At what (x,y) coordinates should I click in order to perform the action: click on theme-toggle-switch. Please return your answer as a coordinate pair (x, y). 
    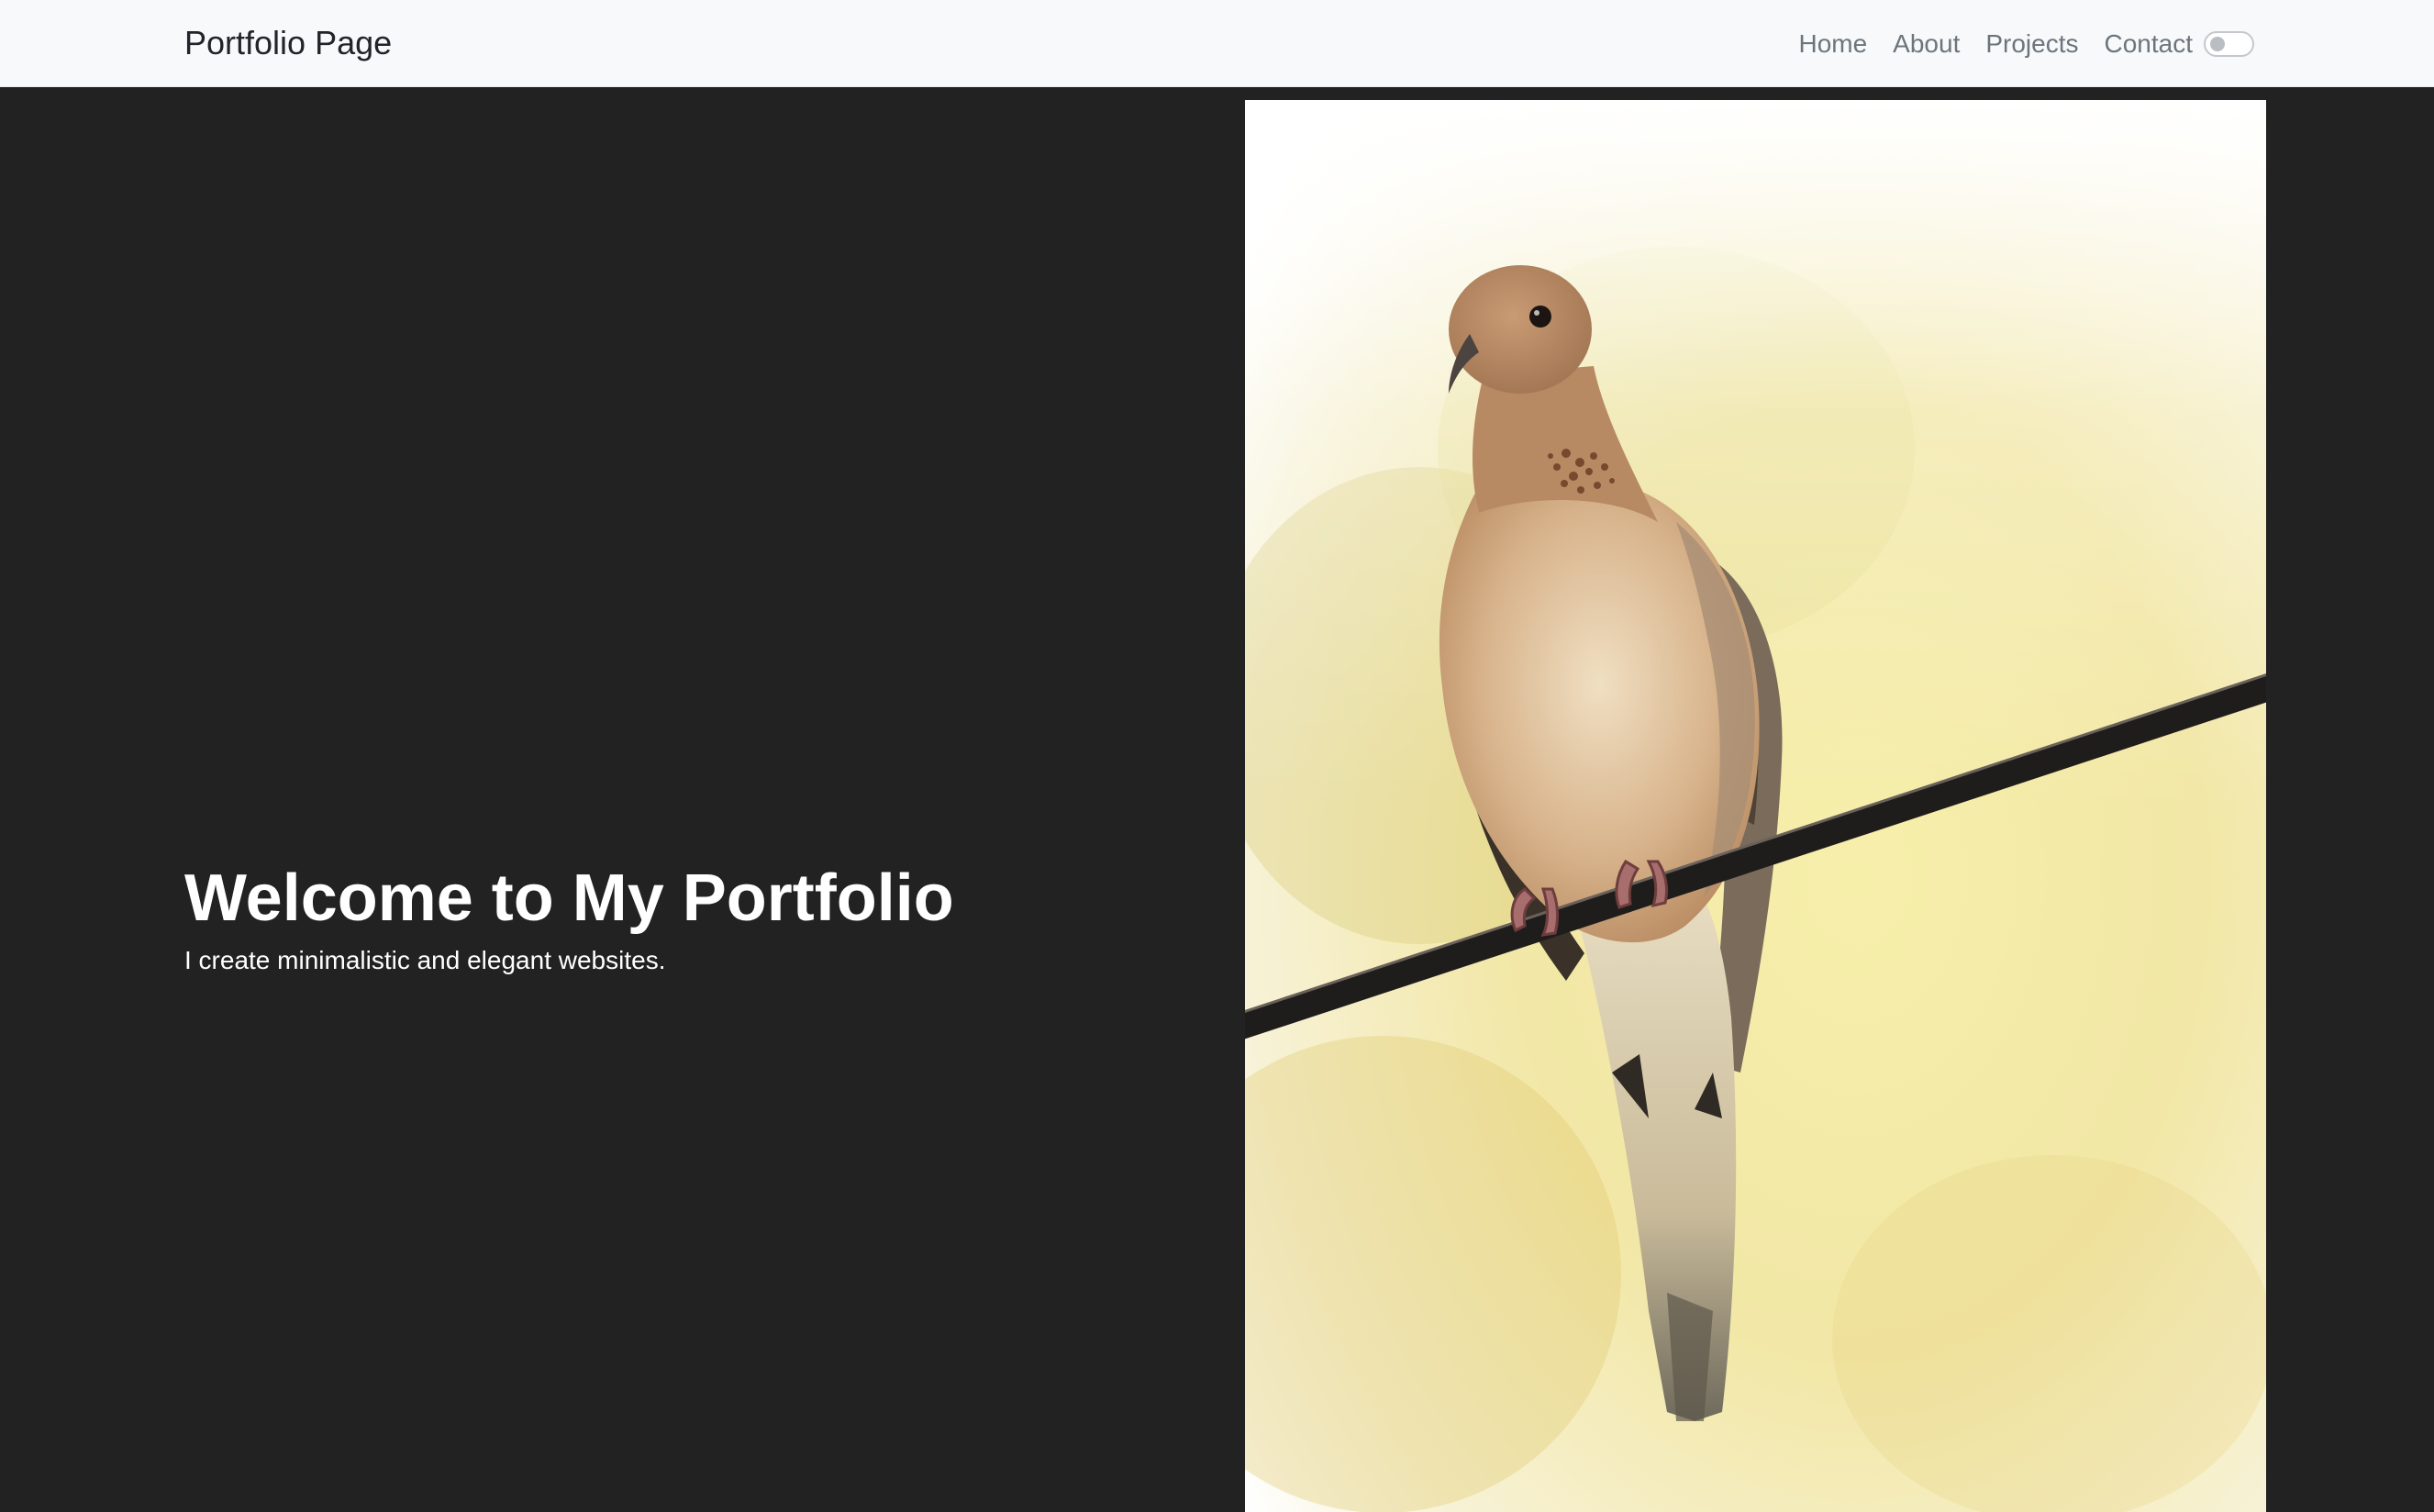
    Looking at the image, I should click on (2229, 44).